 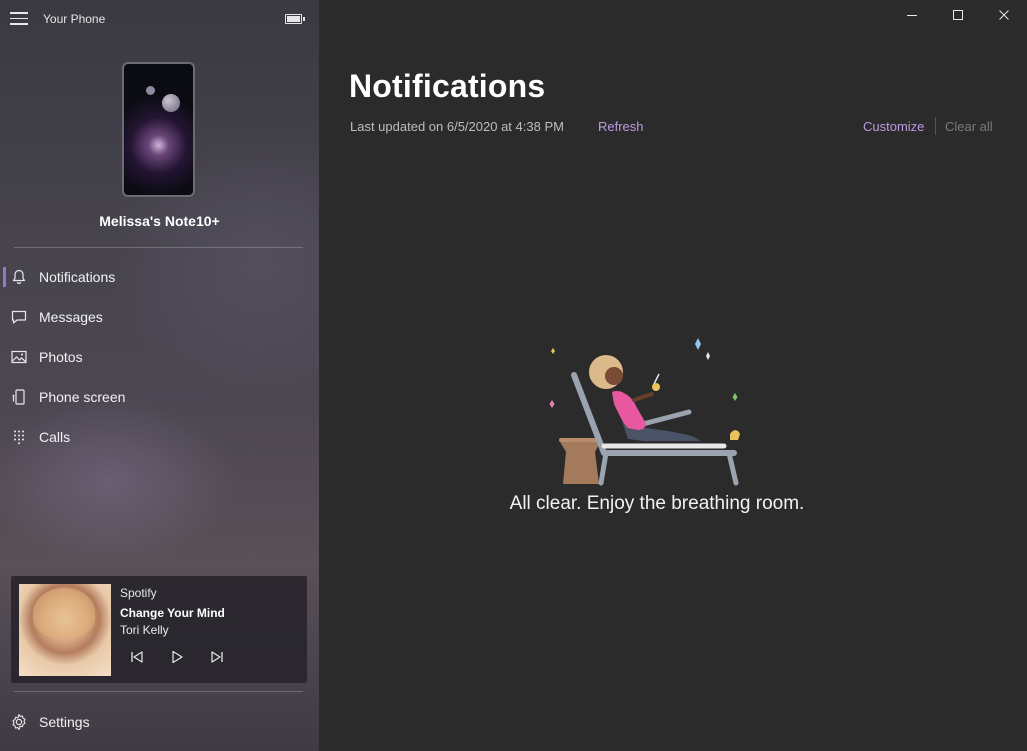 What do you see at coordinates (19, 357) in the screenshot?
I see `photos-icon` at bounding box center [19, 357].